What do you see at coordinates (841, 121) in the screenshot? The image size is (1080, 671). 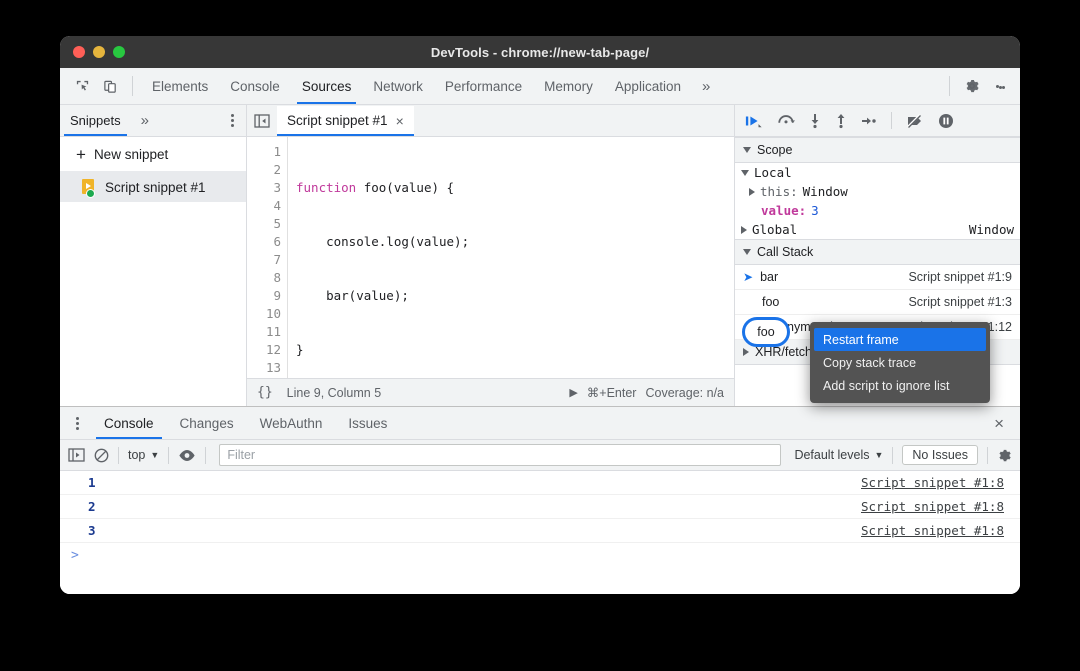 I see `step-out-icon` at bounding box center [841, 121].